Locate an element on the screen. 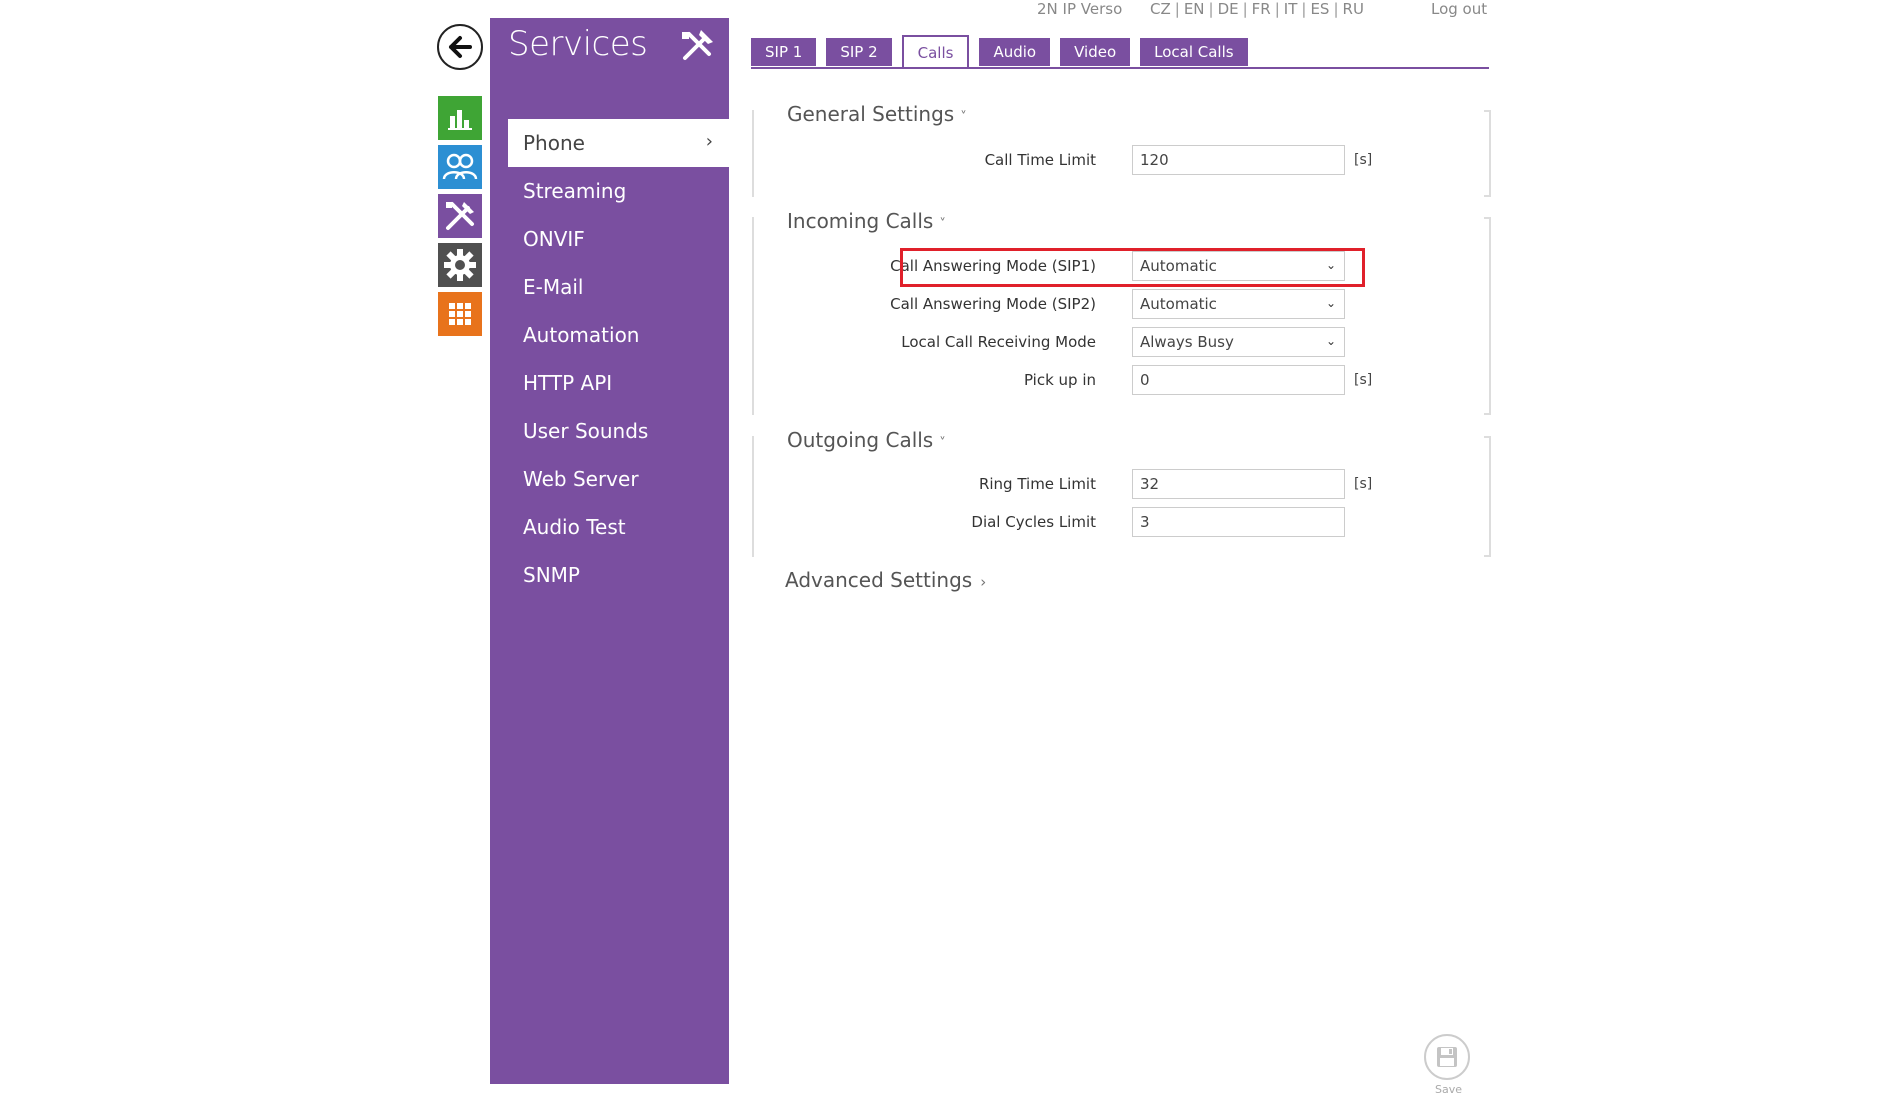  tab-calls: Calls is located at coordinates (935, 52).